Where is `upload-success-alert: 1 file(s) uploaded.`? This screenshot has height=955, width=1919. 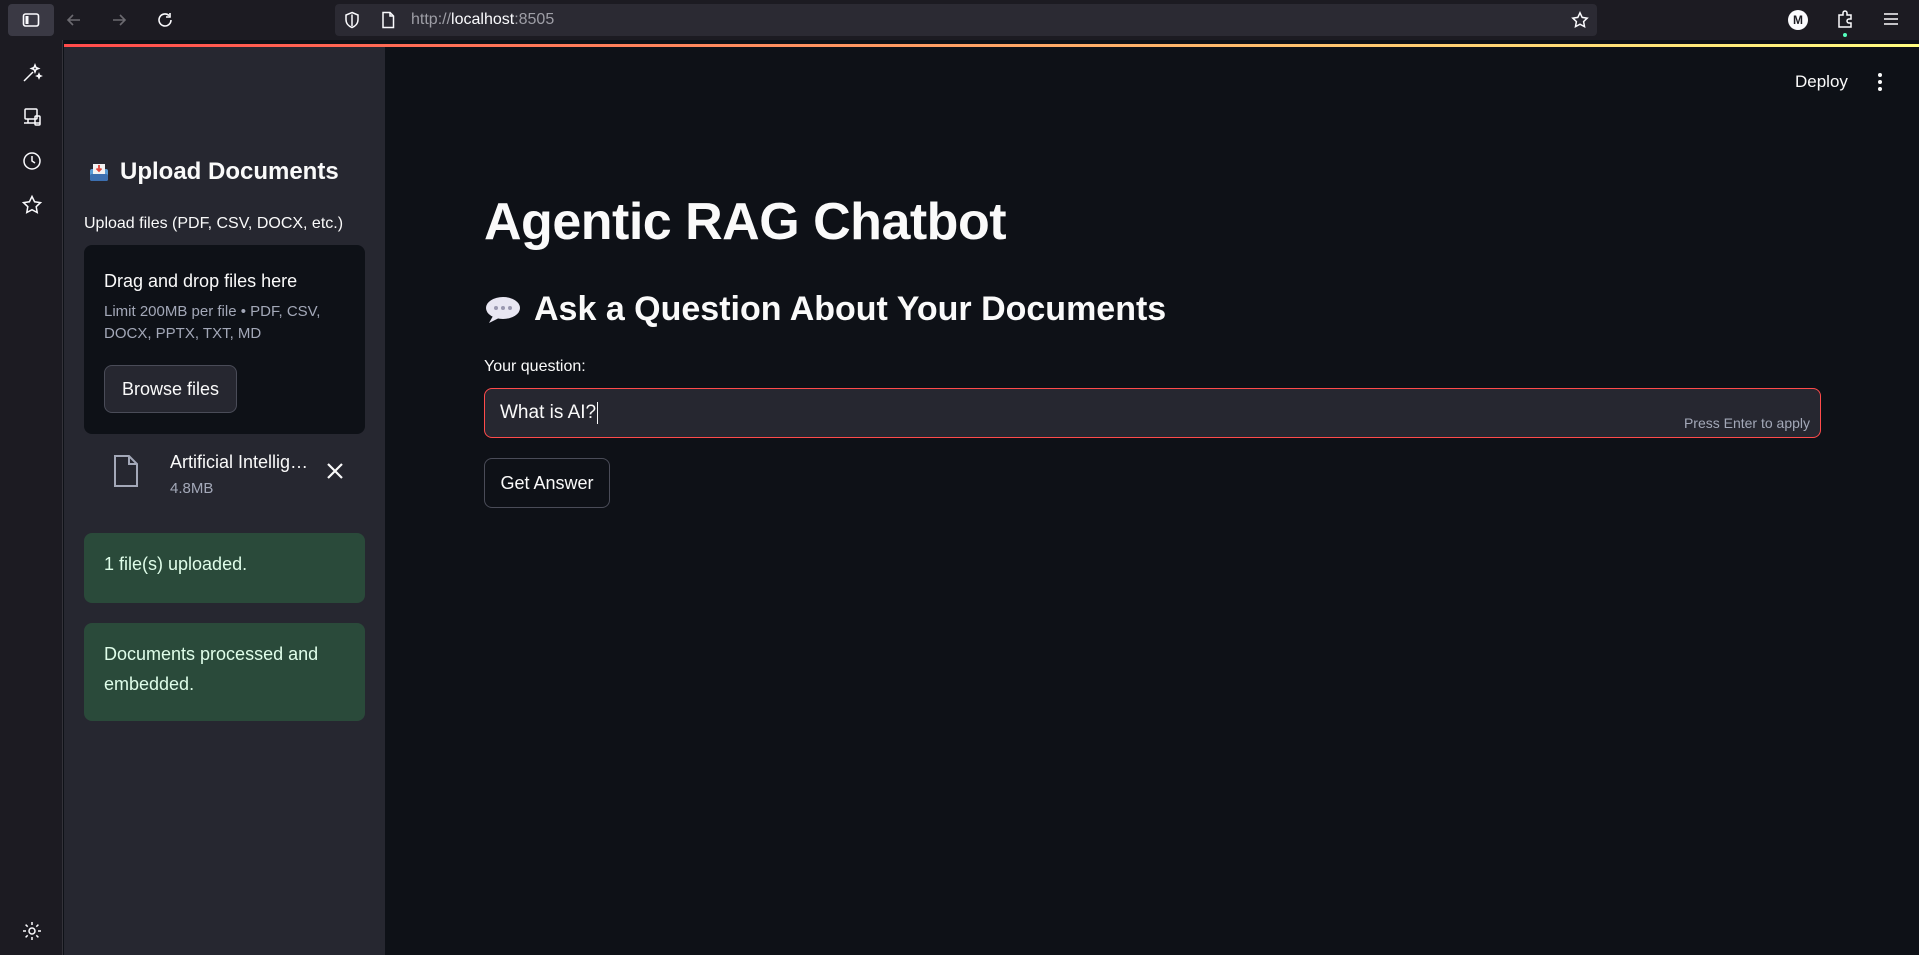 upload-success-alert: 1 file(s) uploaded. is located at coordinates (224, 568).